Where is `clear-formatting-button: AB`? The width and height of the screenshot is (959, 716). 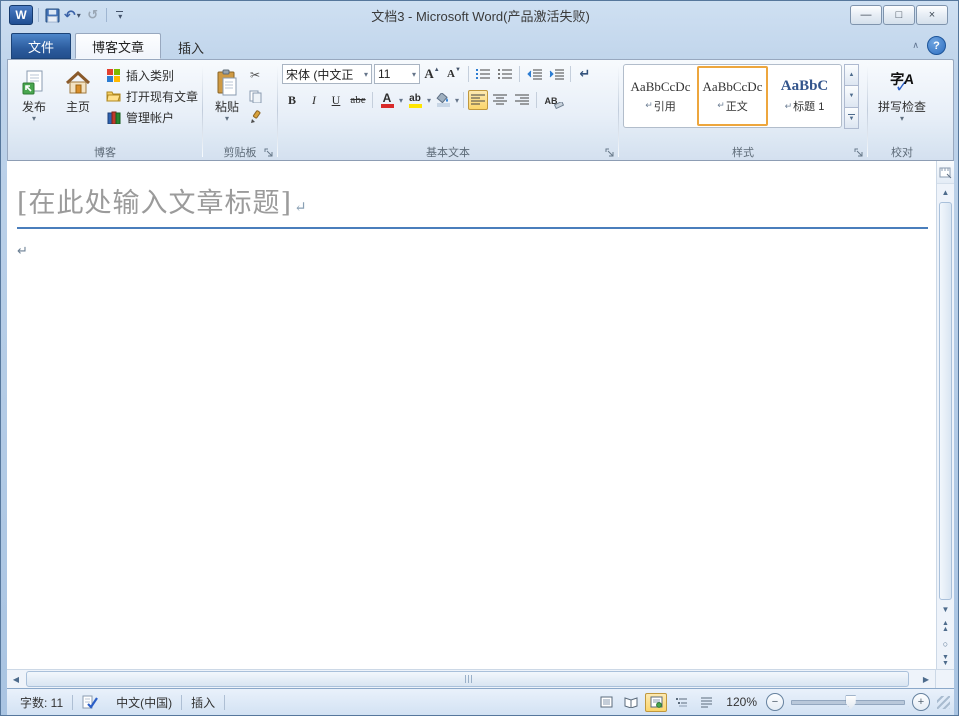
clear-formatting-button: AB is located at coordinates (552, 100).